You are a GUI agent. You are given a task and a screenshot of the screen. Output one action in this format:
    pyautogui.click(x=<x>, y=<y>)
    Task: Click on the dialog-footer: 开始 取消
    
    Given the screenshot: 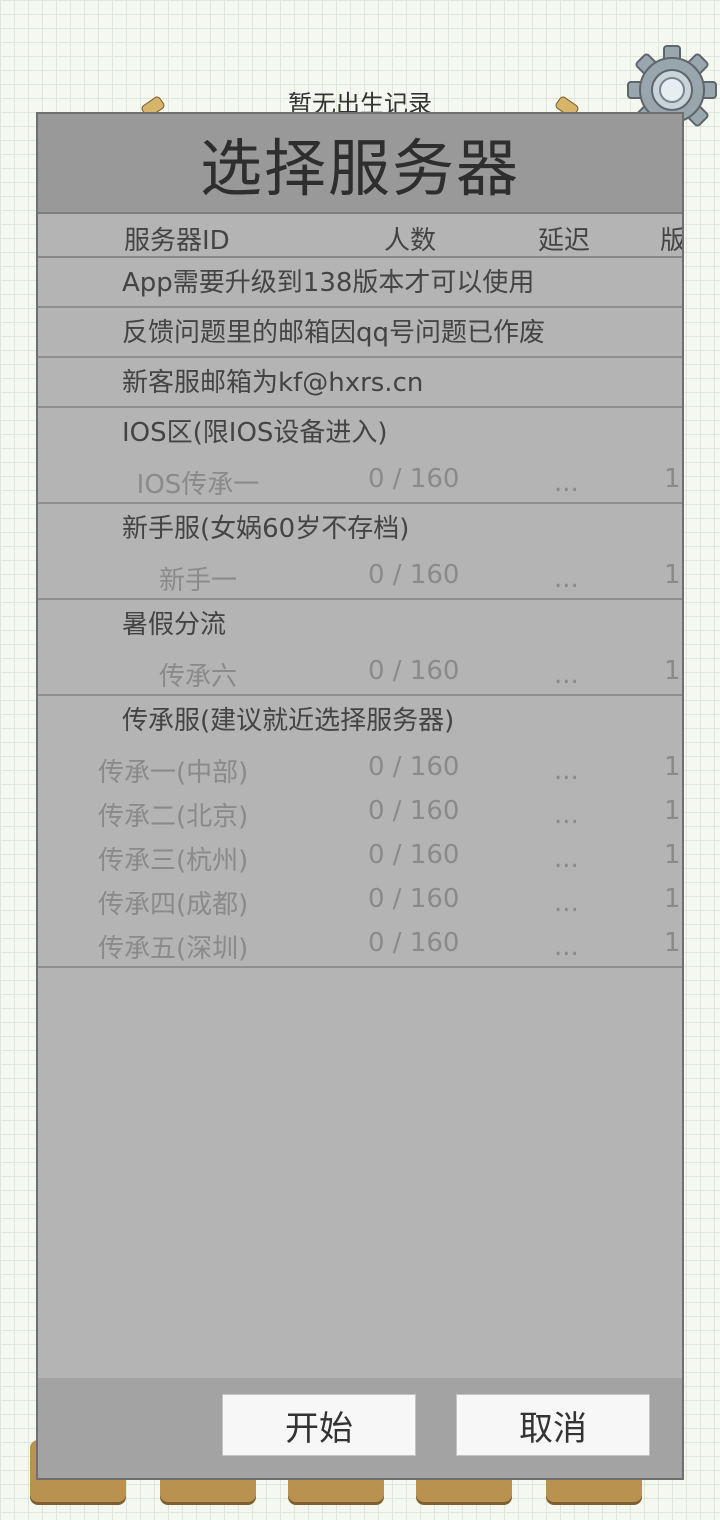 What is the action you would take?
    pyautogui.click(x=360, y=1428)
    